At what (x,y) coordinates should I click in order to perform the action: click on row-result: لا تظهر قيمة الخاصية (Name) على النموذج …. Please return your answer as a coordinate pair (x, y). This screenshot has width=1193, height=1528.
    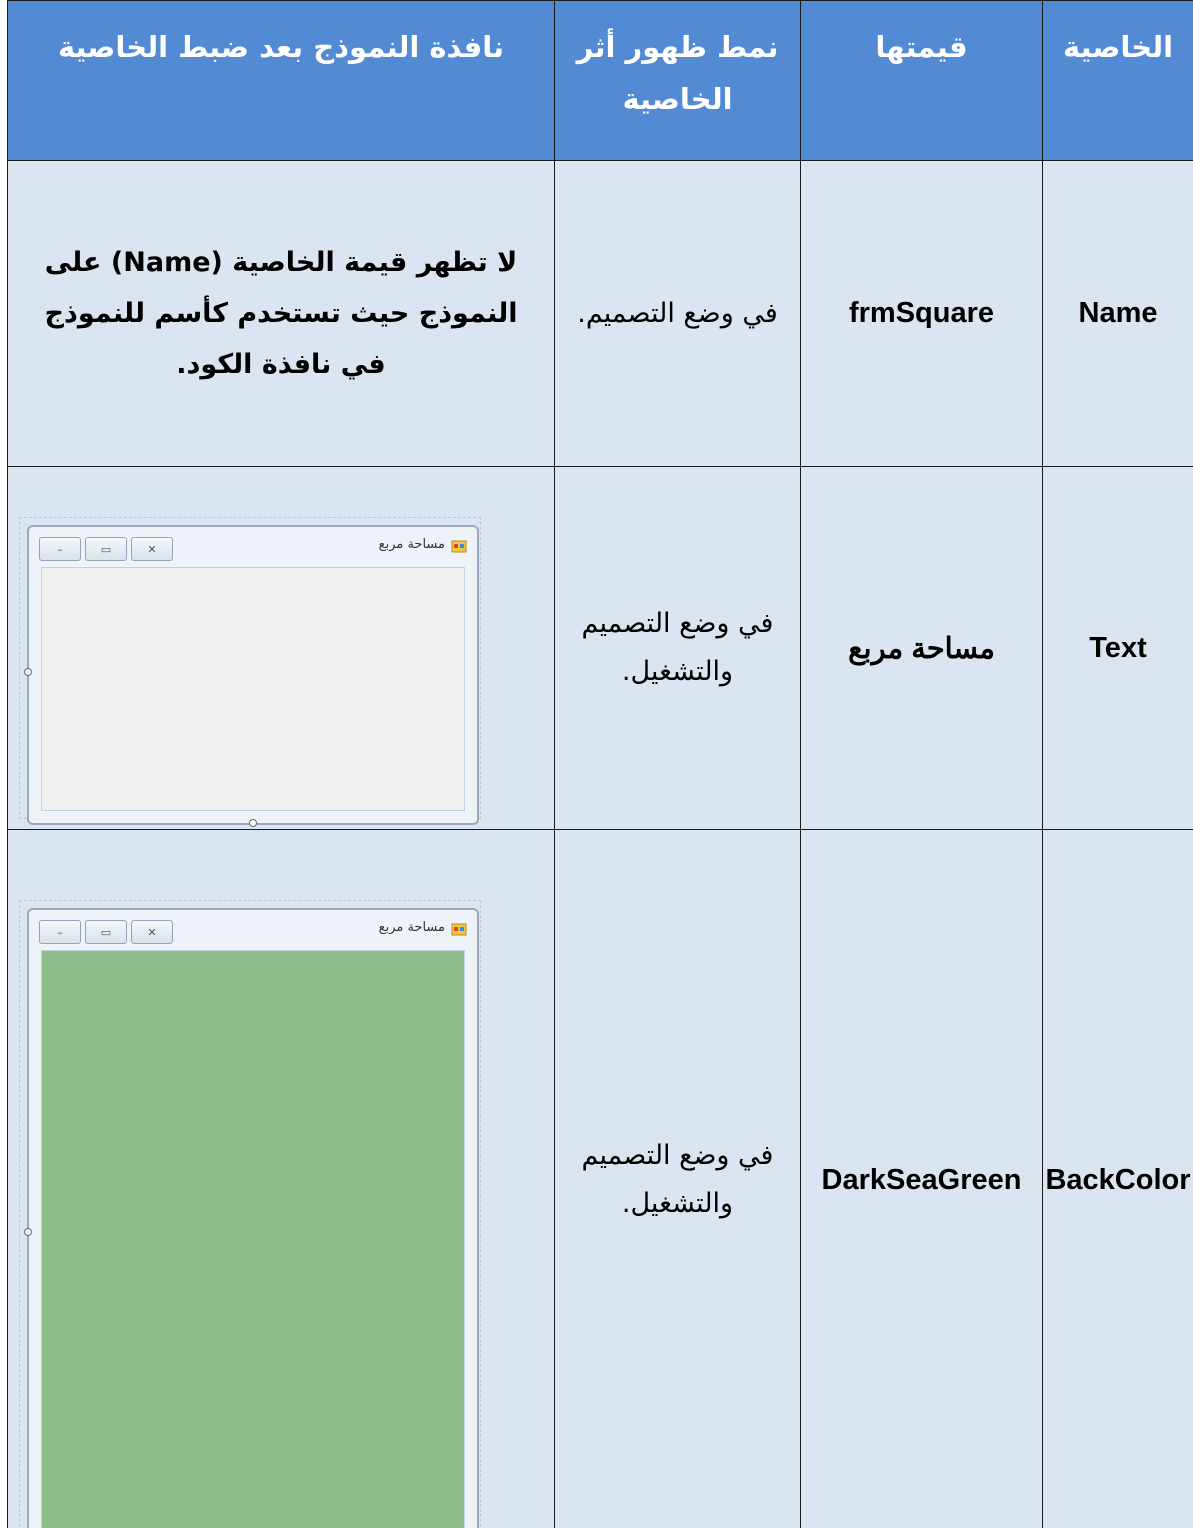
    Looking at the image, I should click on (281, 313).